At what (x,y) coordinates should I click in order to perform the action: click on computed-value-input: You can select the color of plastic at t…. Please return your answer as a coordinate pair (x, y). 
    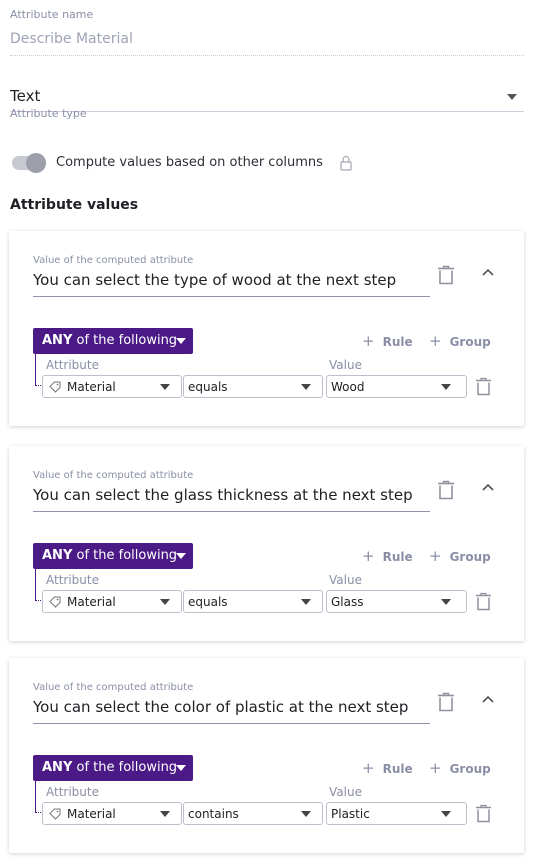
    Looking at the image, I should click on (220, 707).